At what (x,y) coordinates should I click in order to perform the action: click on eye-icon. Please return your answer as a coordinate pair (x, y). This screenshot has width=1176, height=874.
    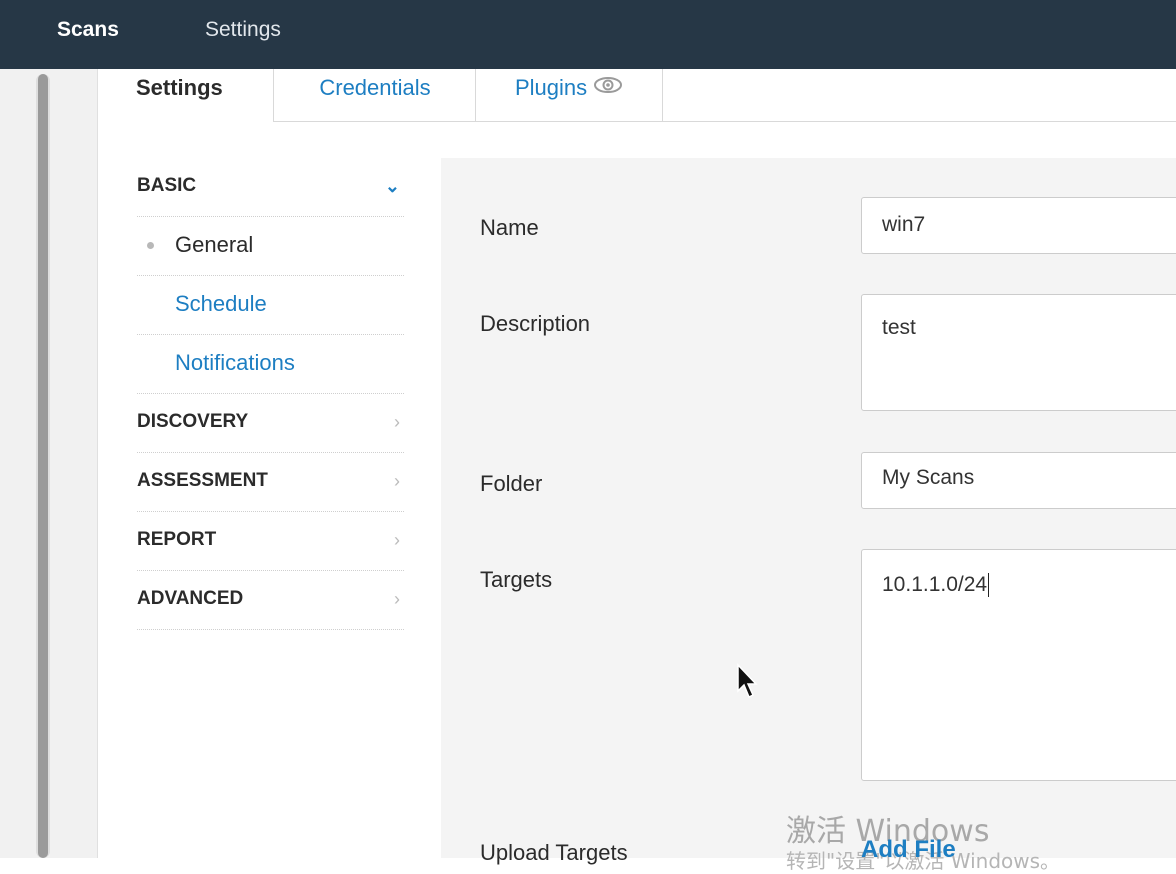
    Looking at the image, I should click on (608, 87).